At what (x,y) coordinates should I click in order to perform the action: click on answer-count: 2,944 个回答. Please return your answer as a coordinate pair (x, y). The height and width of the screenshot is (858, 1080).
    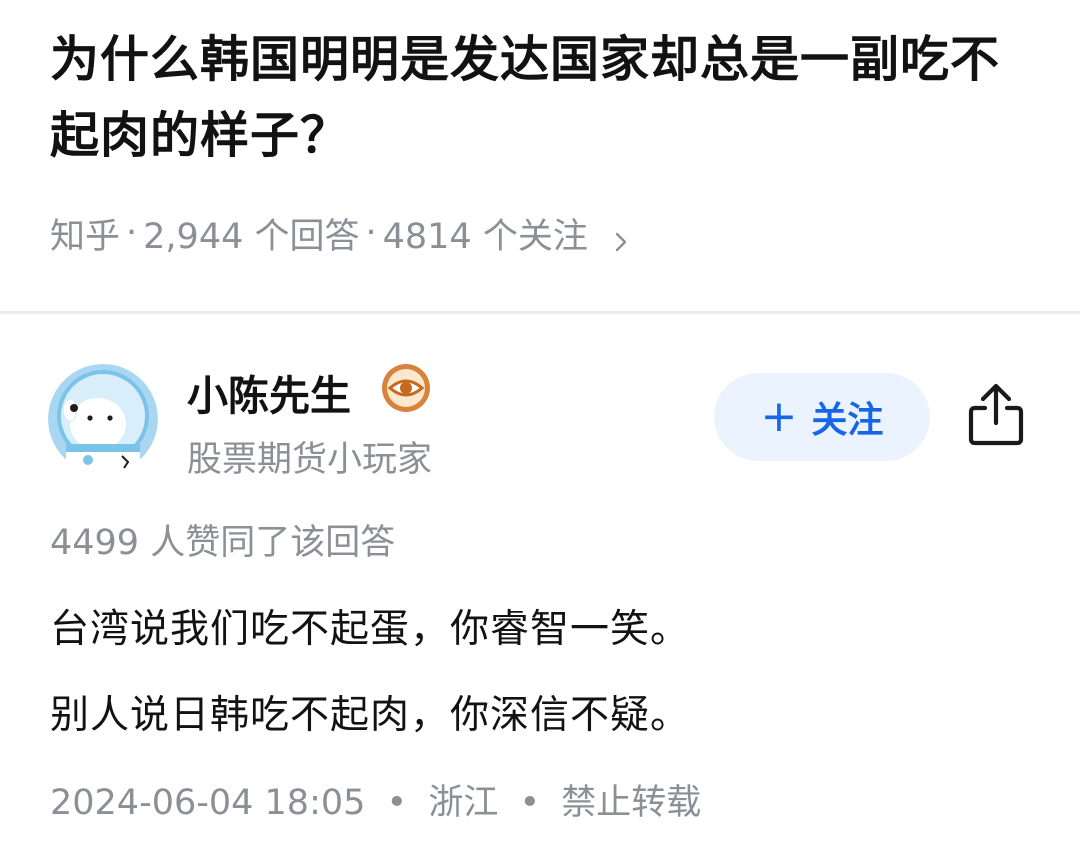
    Looking at the image, I should click on (251, 236).